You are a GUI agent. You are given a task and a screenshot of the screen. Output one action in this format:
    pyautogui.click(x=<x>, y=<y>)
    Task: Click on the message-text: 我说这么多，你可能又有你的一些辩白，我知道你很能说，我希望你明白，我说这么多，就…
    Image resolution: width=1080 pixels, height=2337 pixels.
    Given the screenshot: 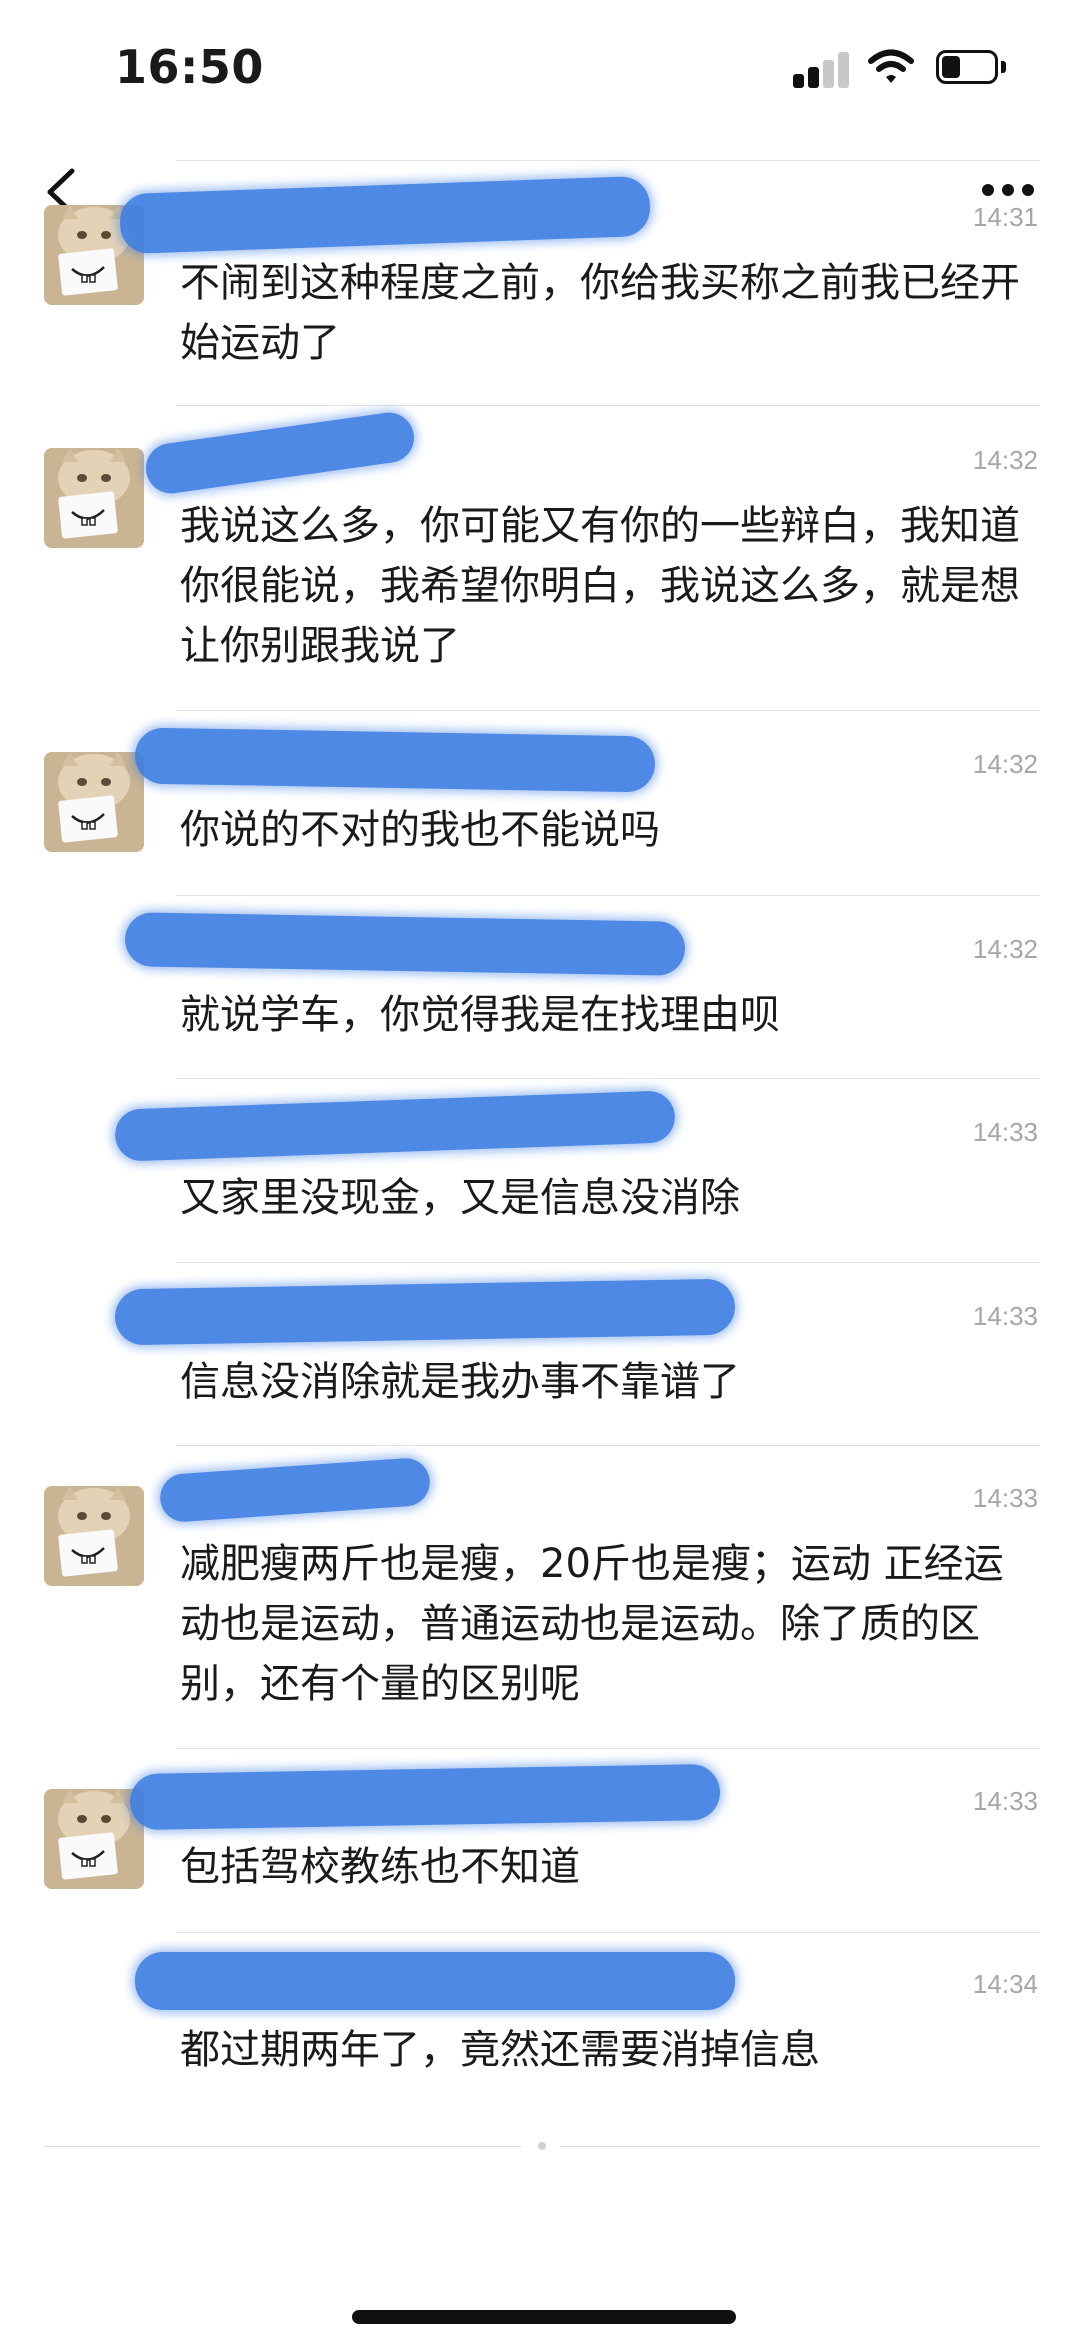 What is the action you would take?
    pyautogui.click(x=600, y=586)
    